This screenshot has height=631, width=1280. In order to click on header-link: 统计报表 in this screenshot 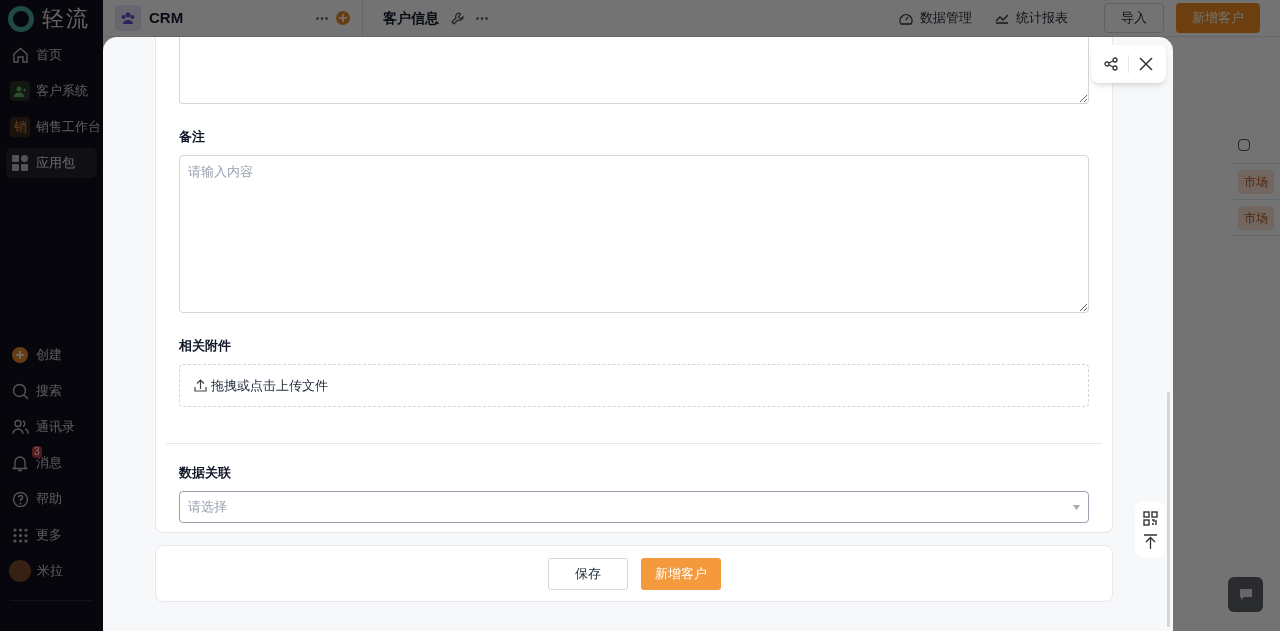, I will do `click(1030, 18)`.